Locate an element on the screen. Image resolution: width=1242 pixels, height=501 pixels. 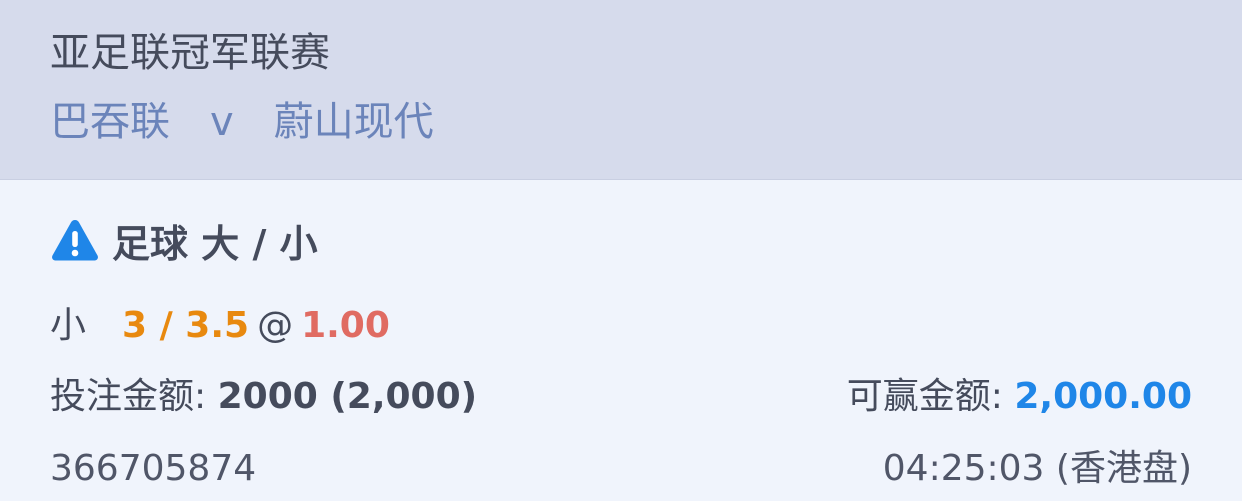
stake: 投注金额: 2000 (2,000) is located at coordinates (263, 397).